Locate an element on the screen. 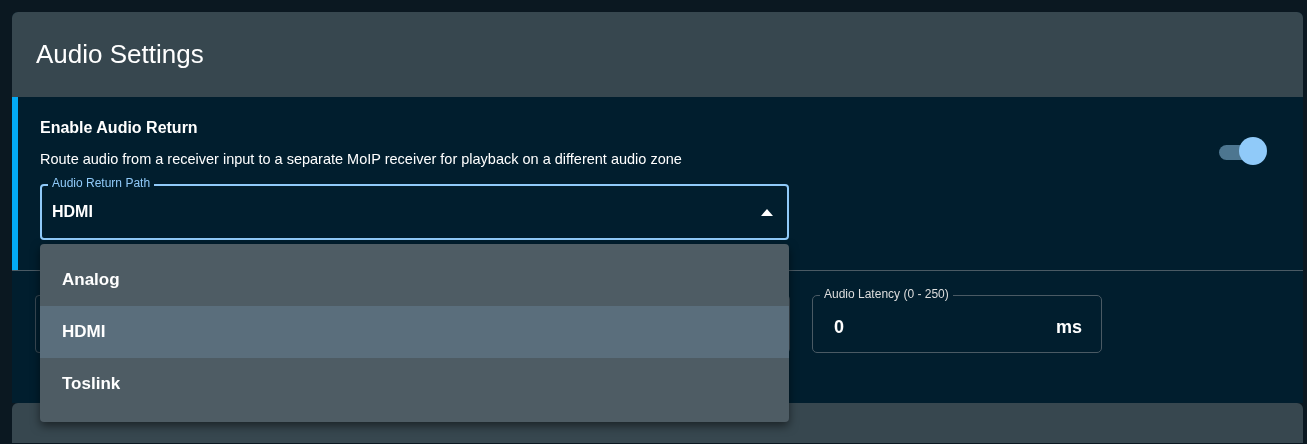  field-label: Audio Latency (0 - 250) is located at coordinates (886, 294).